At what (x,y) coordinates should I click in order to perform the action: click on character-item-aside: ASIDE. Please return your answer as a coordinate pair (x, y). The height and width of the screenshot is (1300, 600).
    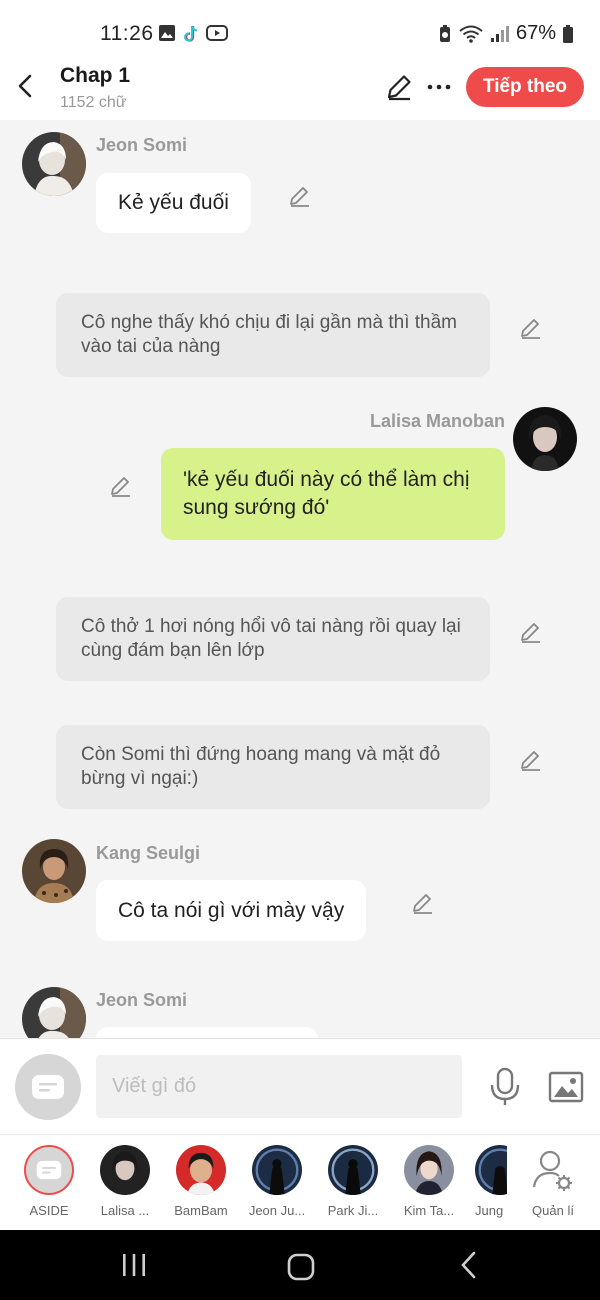
    Looking at the image, I should click on (49, 1181).